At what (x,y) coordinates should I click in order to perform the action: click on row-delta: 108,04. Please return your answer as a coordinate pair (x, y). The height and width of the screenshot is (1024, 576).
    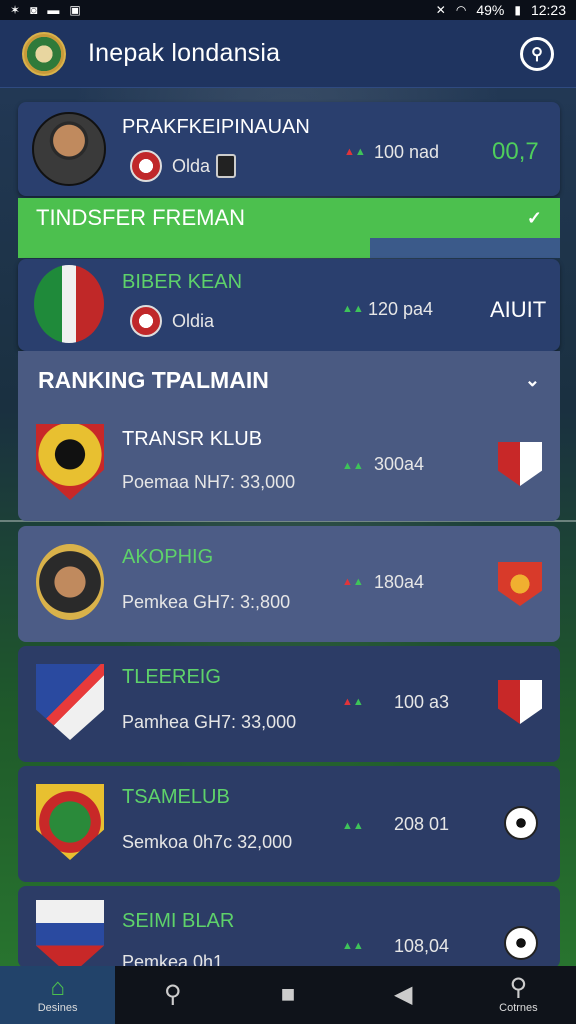
    Looking at the image, I should click on (422, 946).